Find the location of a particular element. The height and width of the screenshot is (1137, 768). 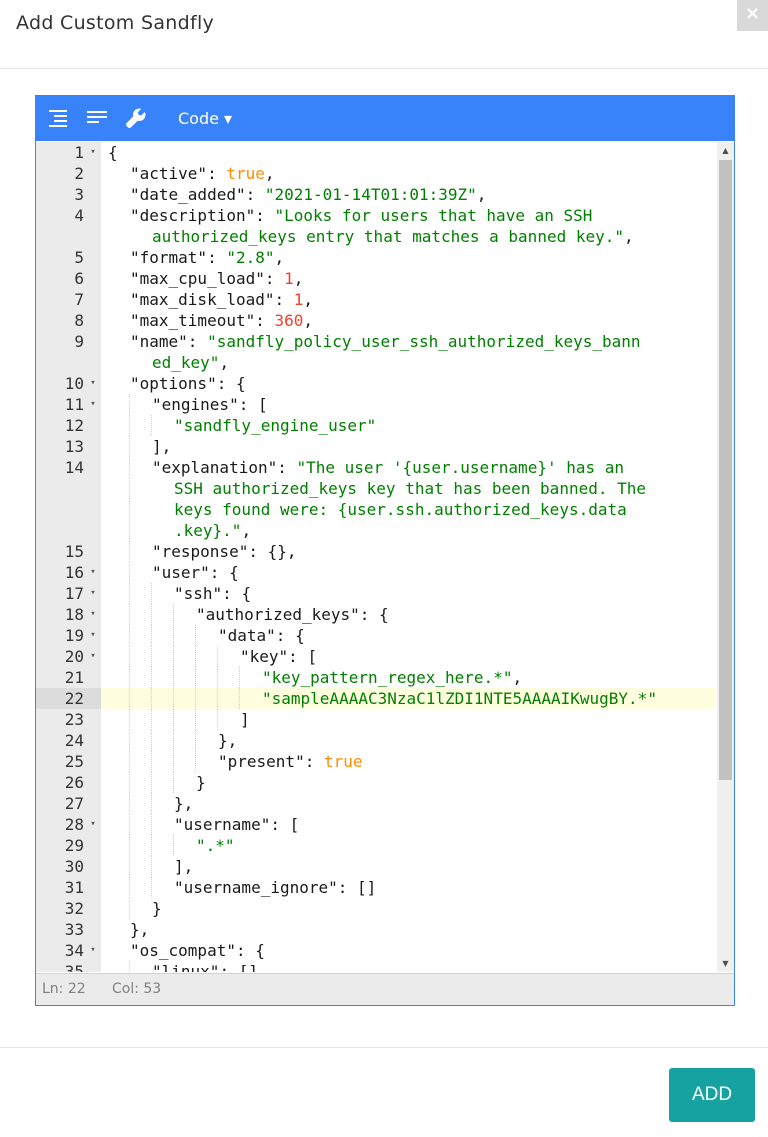

code-token: .key}." is located at coordinates (208, 530).